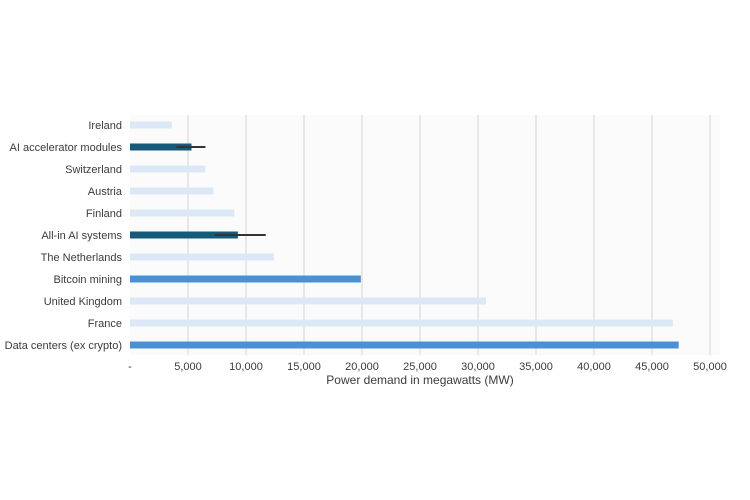 Image resolution: width=750 pixels, height=500 pixels. Describe the element at coordinates (104, 214) in the screenshot. I see `category-label: Finland` at that location.